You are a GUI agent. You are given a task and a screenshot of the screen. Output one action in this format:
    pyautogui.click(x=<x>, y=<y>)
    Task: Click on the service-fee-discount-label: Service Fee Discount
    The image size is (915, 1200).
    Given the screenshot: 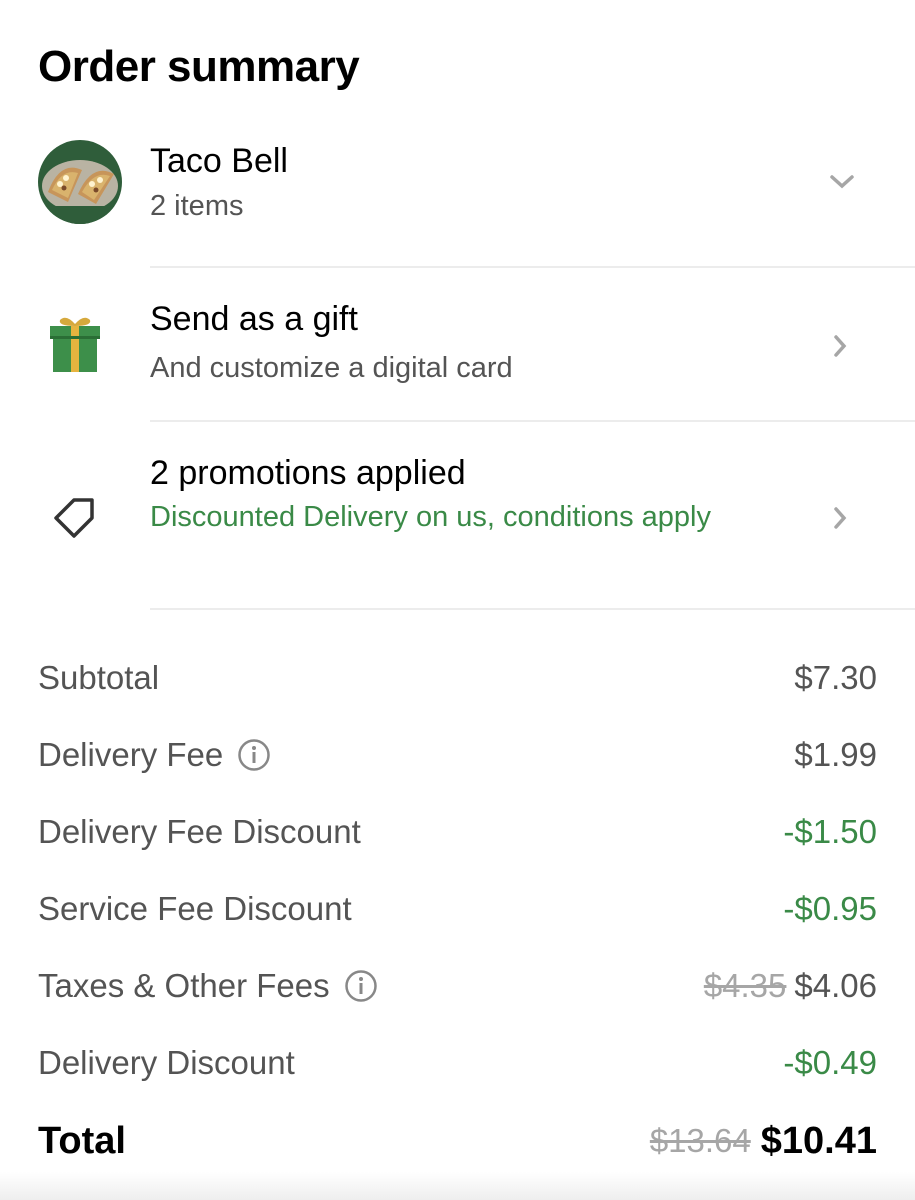 What is the action you would take?
    pyautogui.click(x=195, y=908)
    